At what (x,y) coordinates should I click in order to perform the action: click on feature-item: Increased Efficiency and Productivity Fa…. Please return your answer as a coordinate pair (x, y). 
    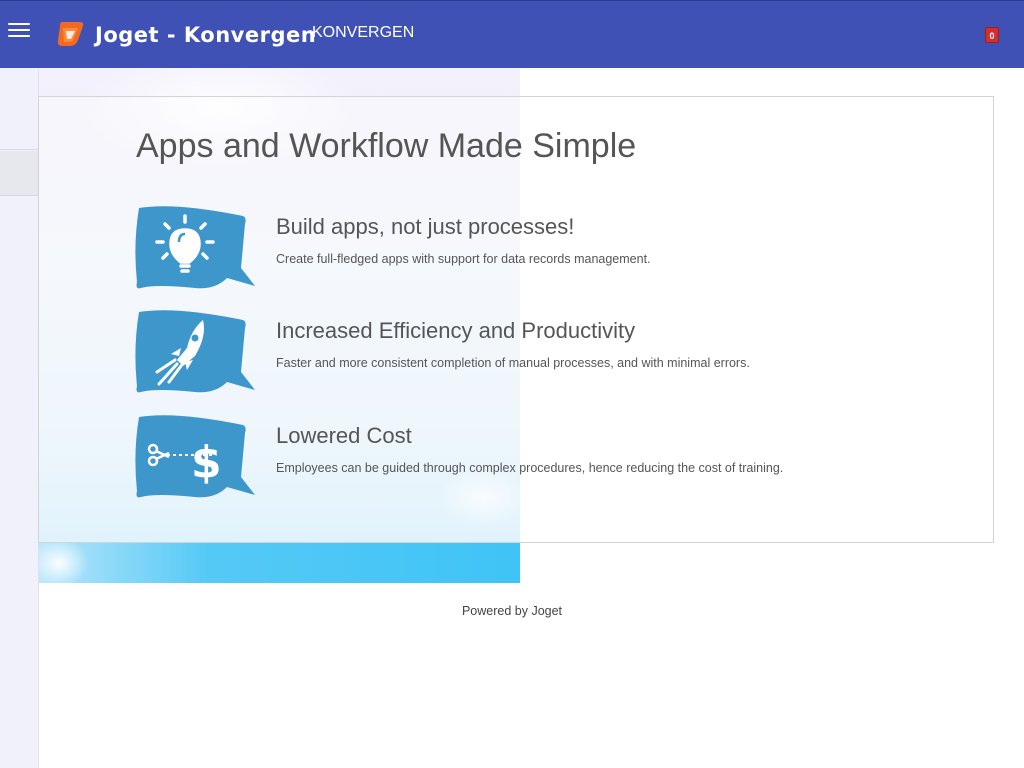
    Looking at the image, I should click on (505, 353).